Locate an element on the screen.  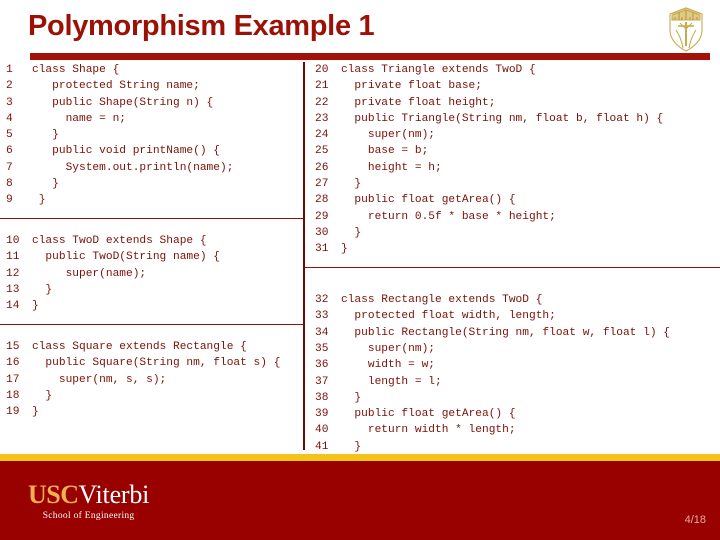
code-line: 28 public float getArea() { is located at coordinates (512, 200).